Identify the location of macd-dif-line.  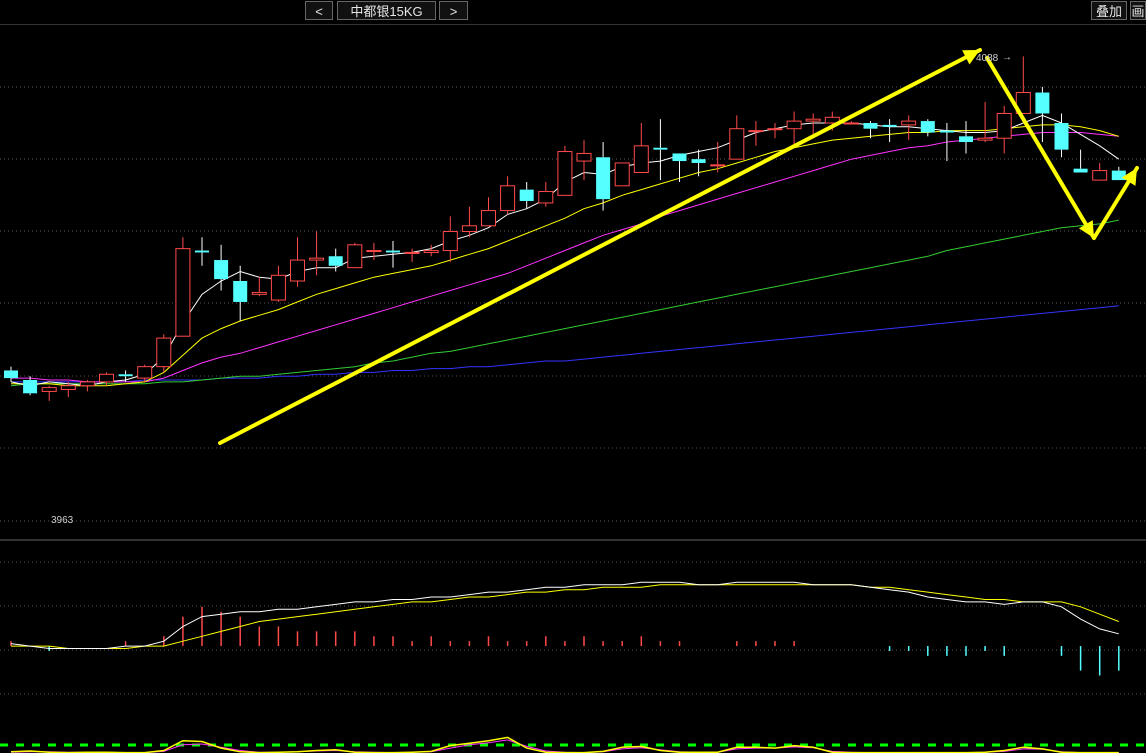
(564, 615).